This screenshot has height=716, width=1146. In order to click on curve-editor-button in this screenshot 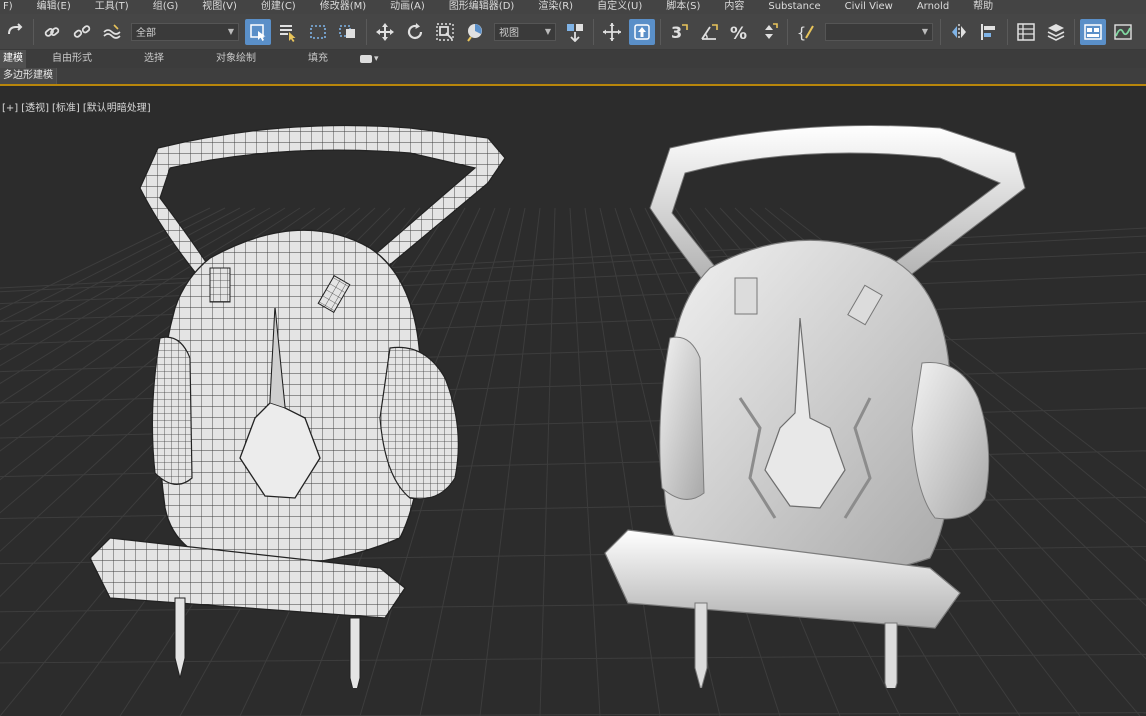, I will do `click(1123, 32)`.